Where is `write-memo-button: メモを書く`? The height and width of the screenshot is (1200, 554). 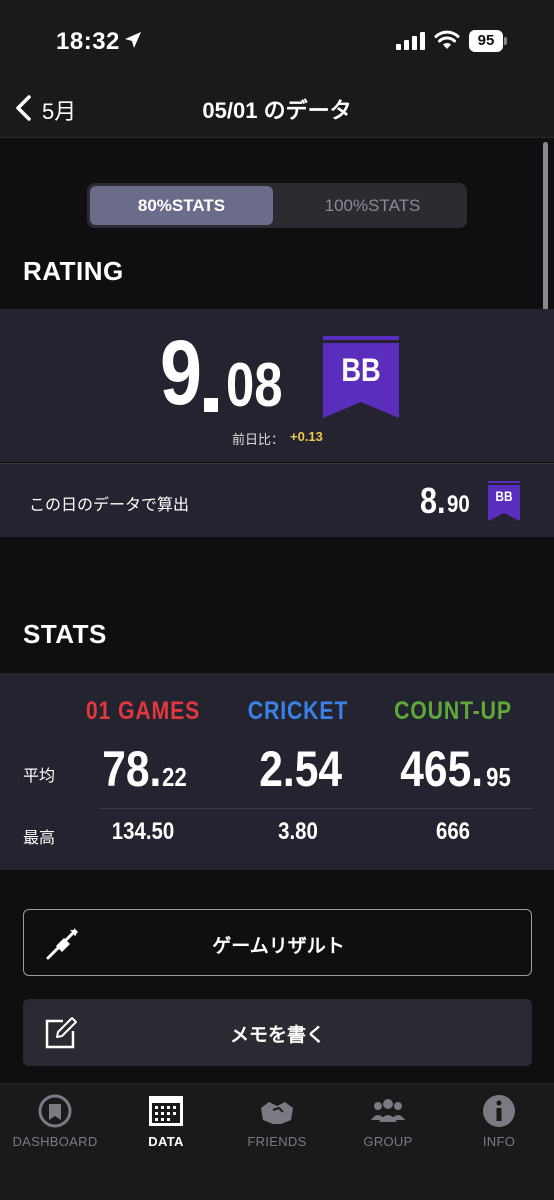
write-memo-button: メモを書く is located at coordinates (277, 1032).